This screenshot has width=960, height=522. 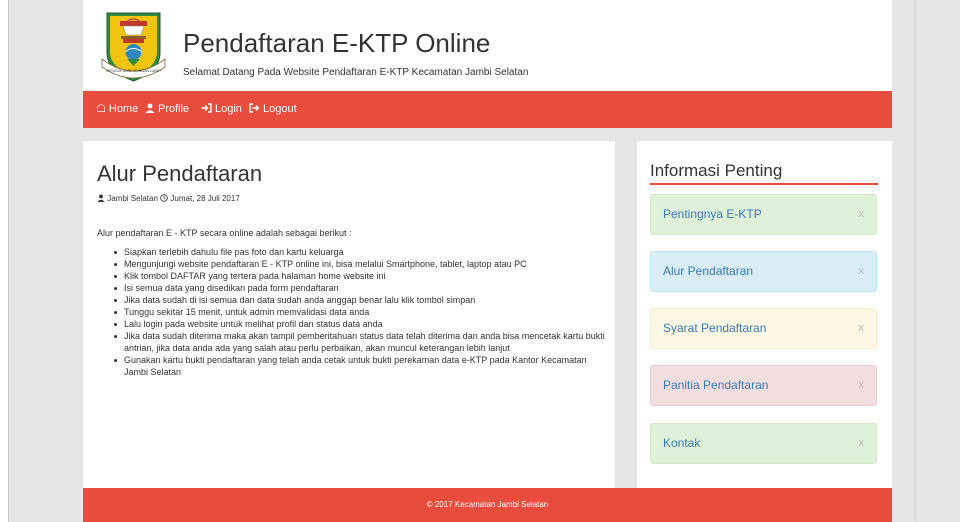 I want to click on nav-logout: Logout, so click(x=273, y=109).